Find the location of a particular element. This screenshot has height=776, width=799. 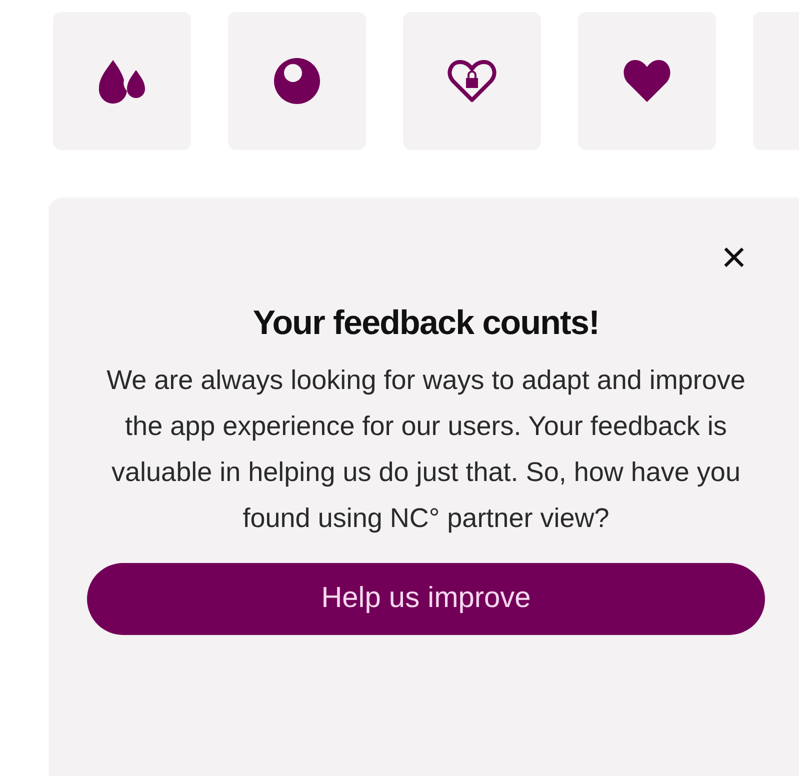

ring-icon is located at coordinates (297, 81).